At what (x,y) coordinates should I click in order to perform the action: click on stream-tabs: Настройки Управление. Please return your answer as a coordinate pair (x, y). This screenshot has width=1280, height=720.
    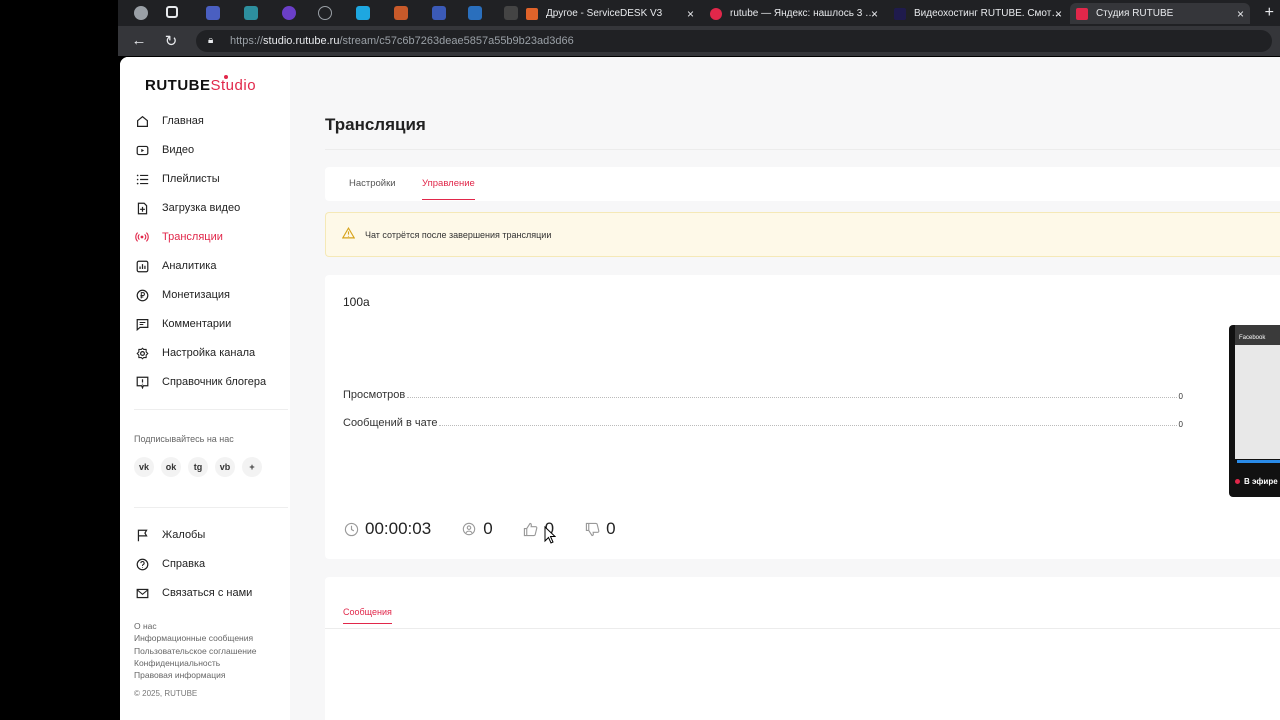
    Looking at the image, I should click on (802, 184).